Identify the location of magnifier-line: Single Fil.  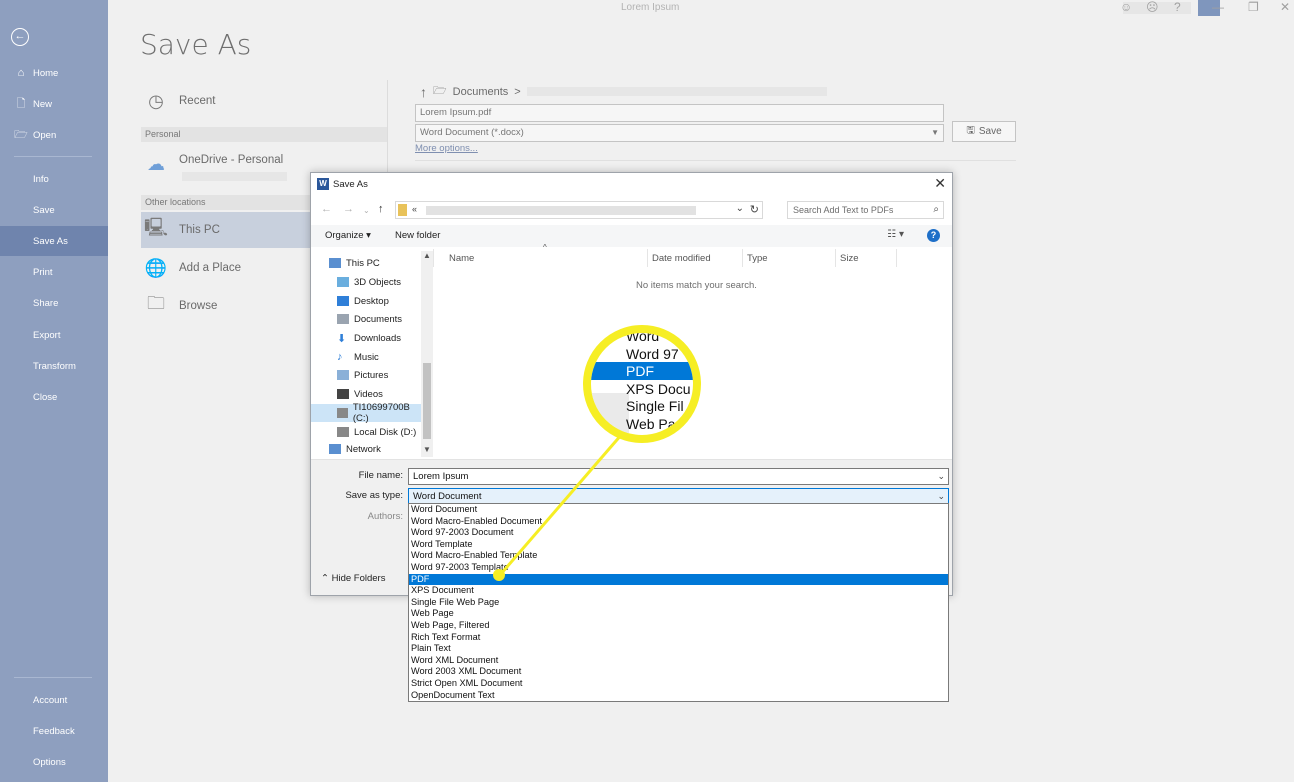
(655, 406).